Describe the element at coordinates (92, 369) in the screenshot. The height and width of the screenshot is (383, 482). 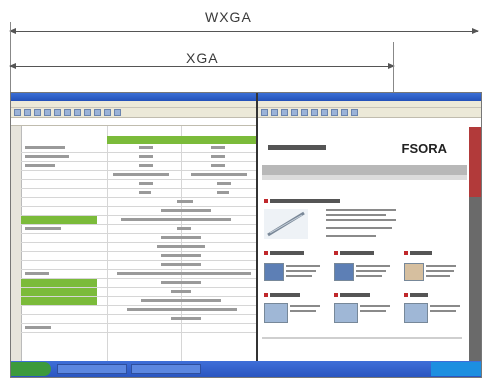
I see `taskbar-item-spreadsheet` at that location.